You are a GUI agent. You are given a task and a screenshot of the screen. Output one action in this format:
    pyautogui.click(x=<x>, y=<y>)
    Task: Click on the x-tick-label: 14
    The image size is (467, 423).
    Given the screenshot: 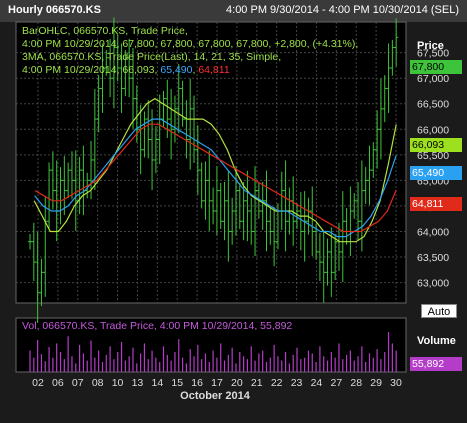 What is the action you would take?
    pyautogui.click(x=157, y=383)
    